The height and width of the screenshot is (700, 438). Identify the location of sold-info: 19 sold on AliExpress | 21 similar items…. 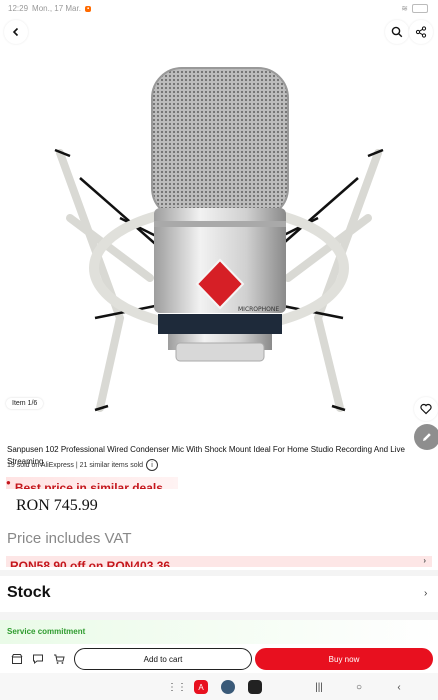
(83, 465).